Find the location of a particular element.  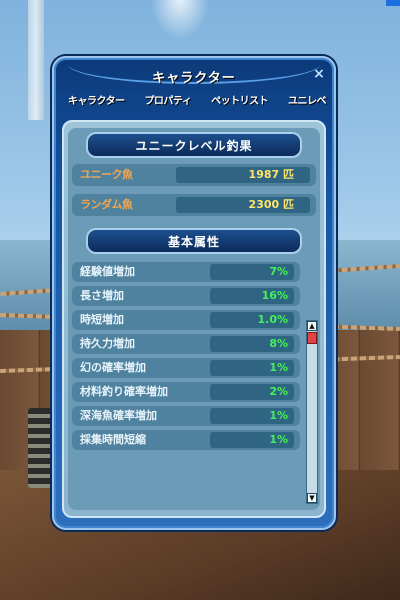

attribute-row: 持久力増加 8% is located at coordinates (186, 344).